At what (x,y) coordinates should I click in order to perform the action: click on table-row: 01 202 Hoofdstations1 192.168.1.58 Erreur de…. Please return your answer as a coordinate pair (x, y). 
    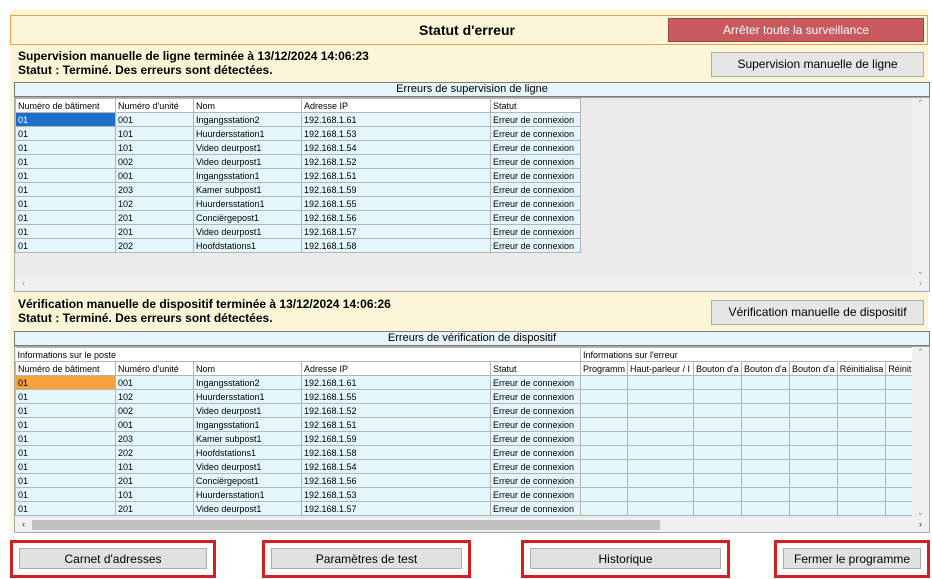
    Looking at the image, I should click on (471, 452).